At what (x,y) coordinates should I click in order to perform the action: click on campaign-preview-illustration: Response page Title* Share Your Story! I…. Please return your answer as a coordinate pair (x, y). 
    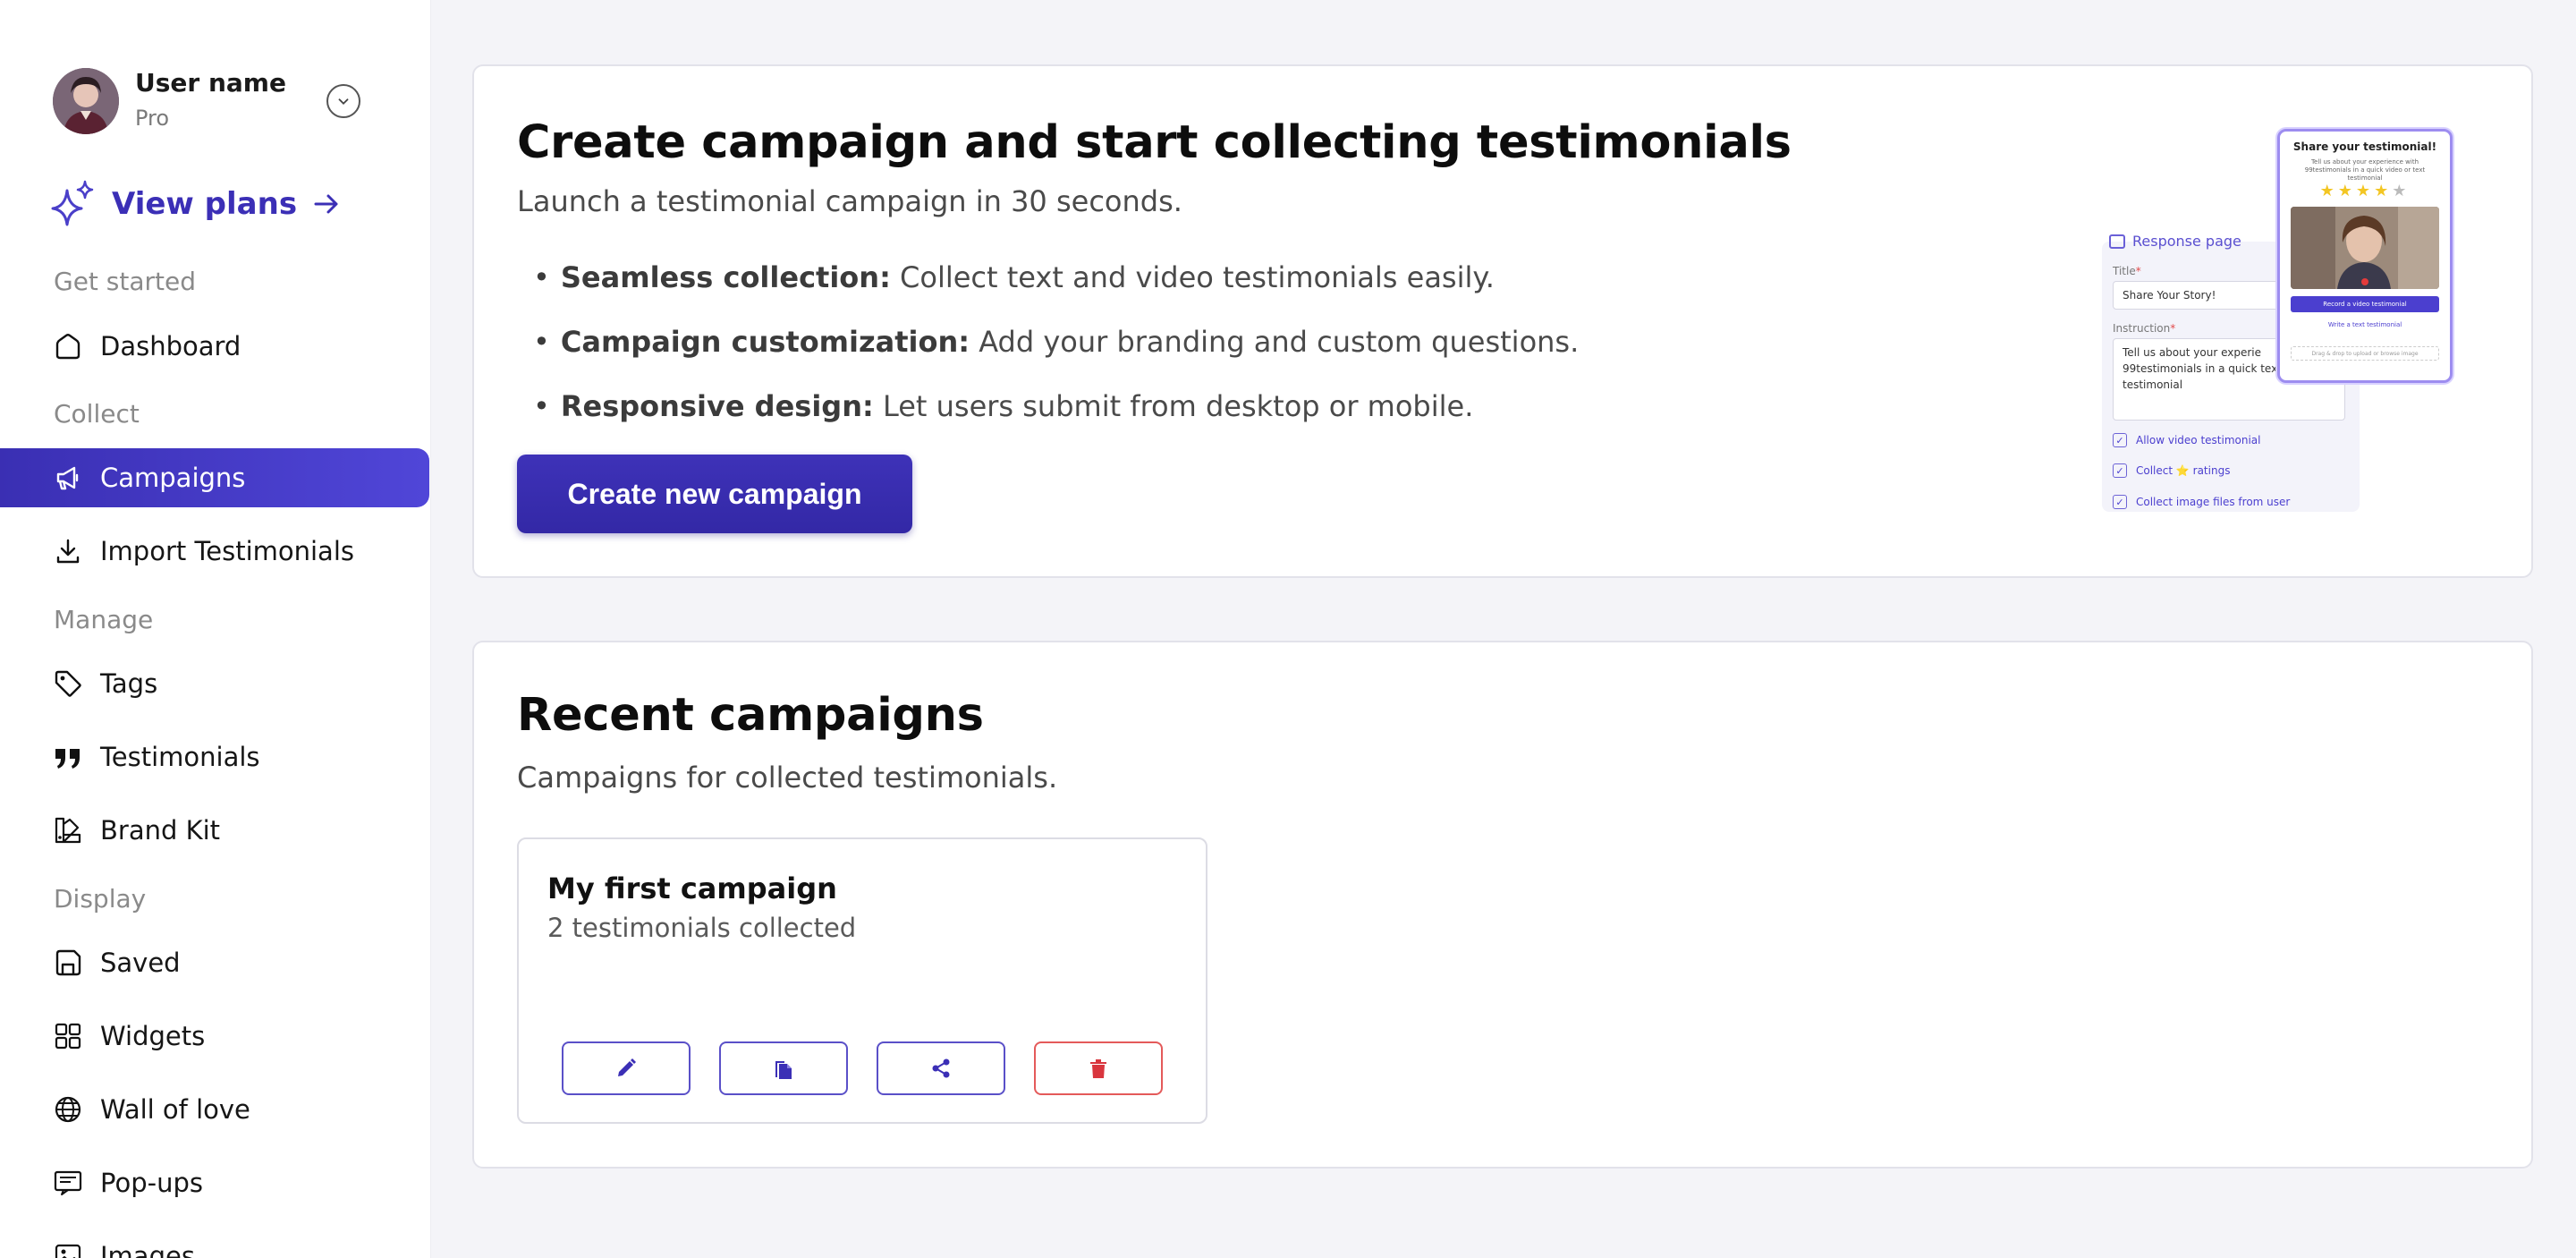
    Looking at the image, I should click on (2281, 334).